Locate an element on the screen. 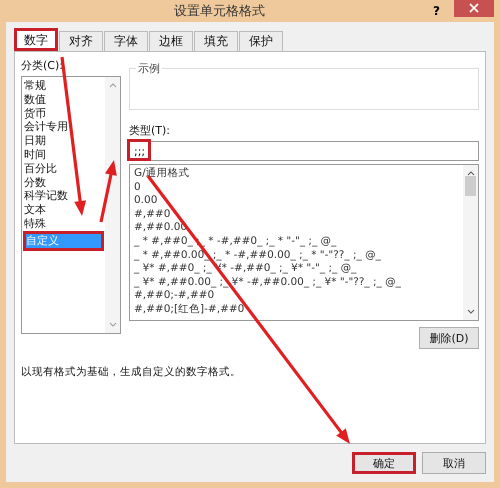 The width and height of the screenshot is (500, 488). help-button: ? is located at coordinates (436, 11).